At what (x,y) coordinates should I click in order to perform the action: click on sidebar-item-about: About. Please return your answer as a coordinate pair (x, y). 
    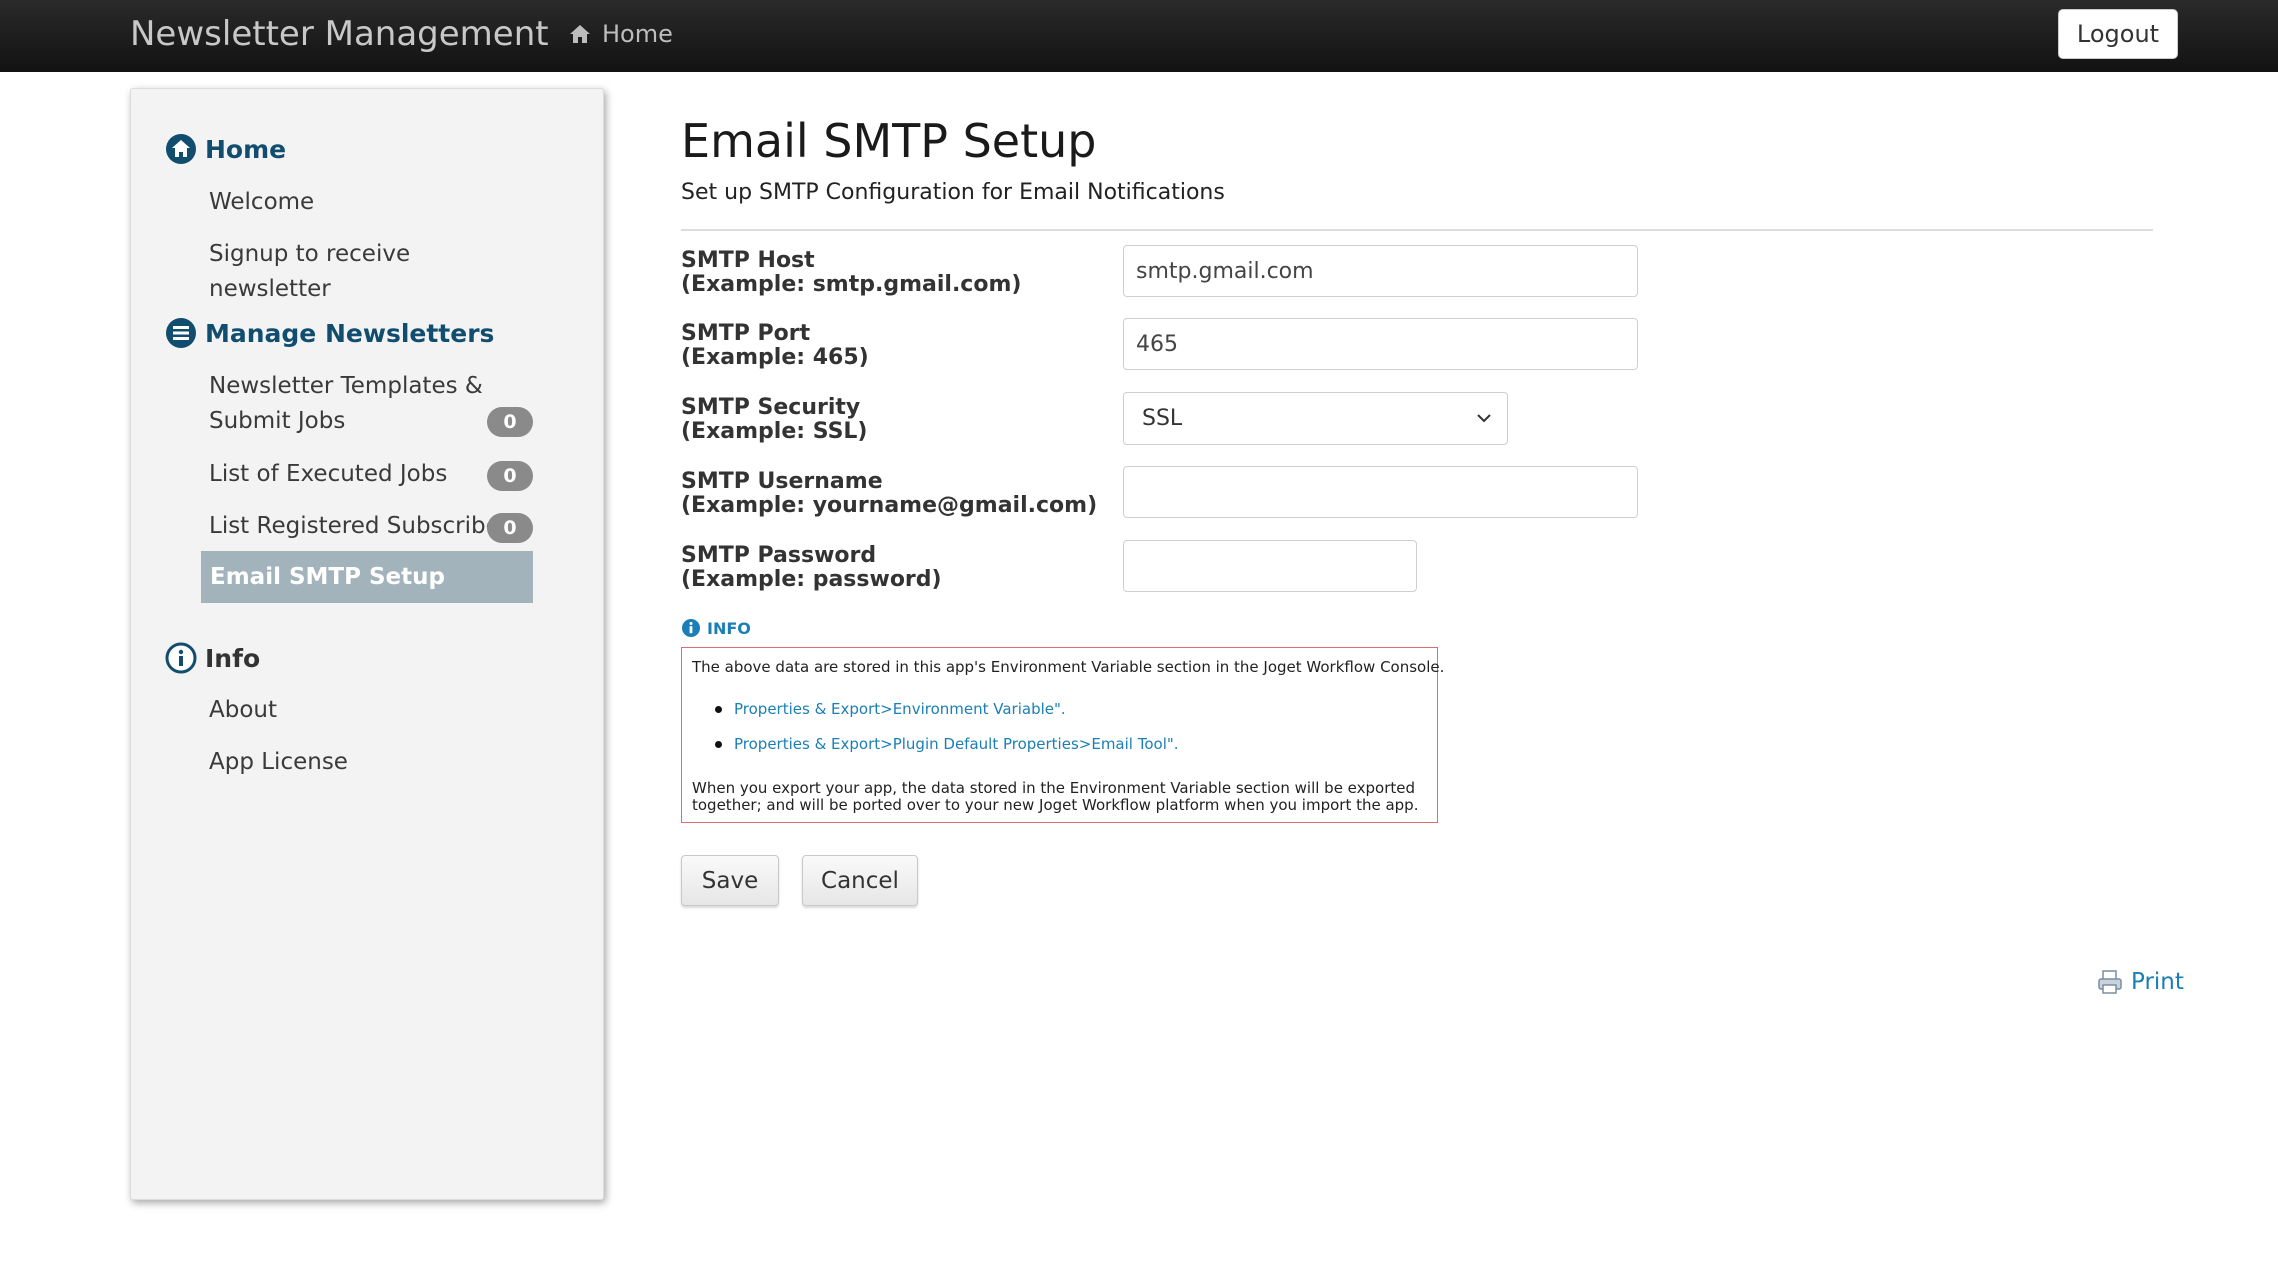
    Looking at the image, I should click on (369, 710).